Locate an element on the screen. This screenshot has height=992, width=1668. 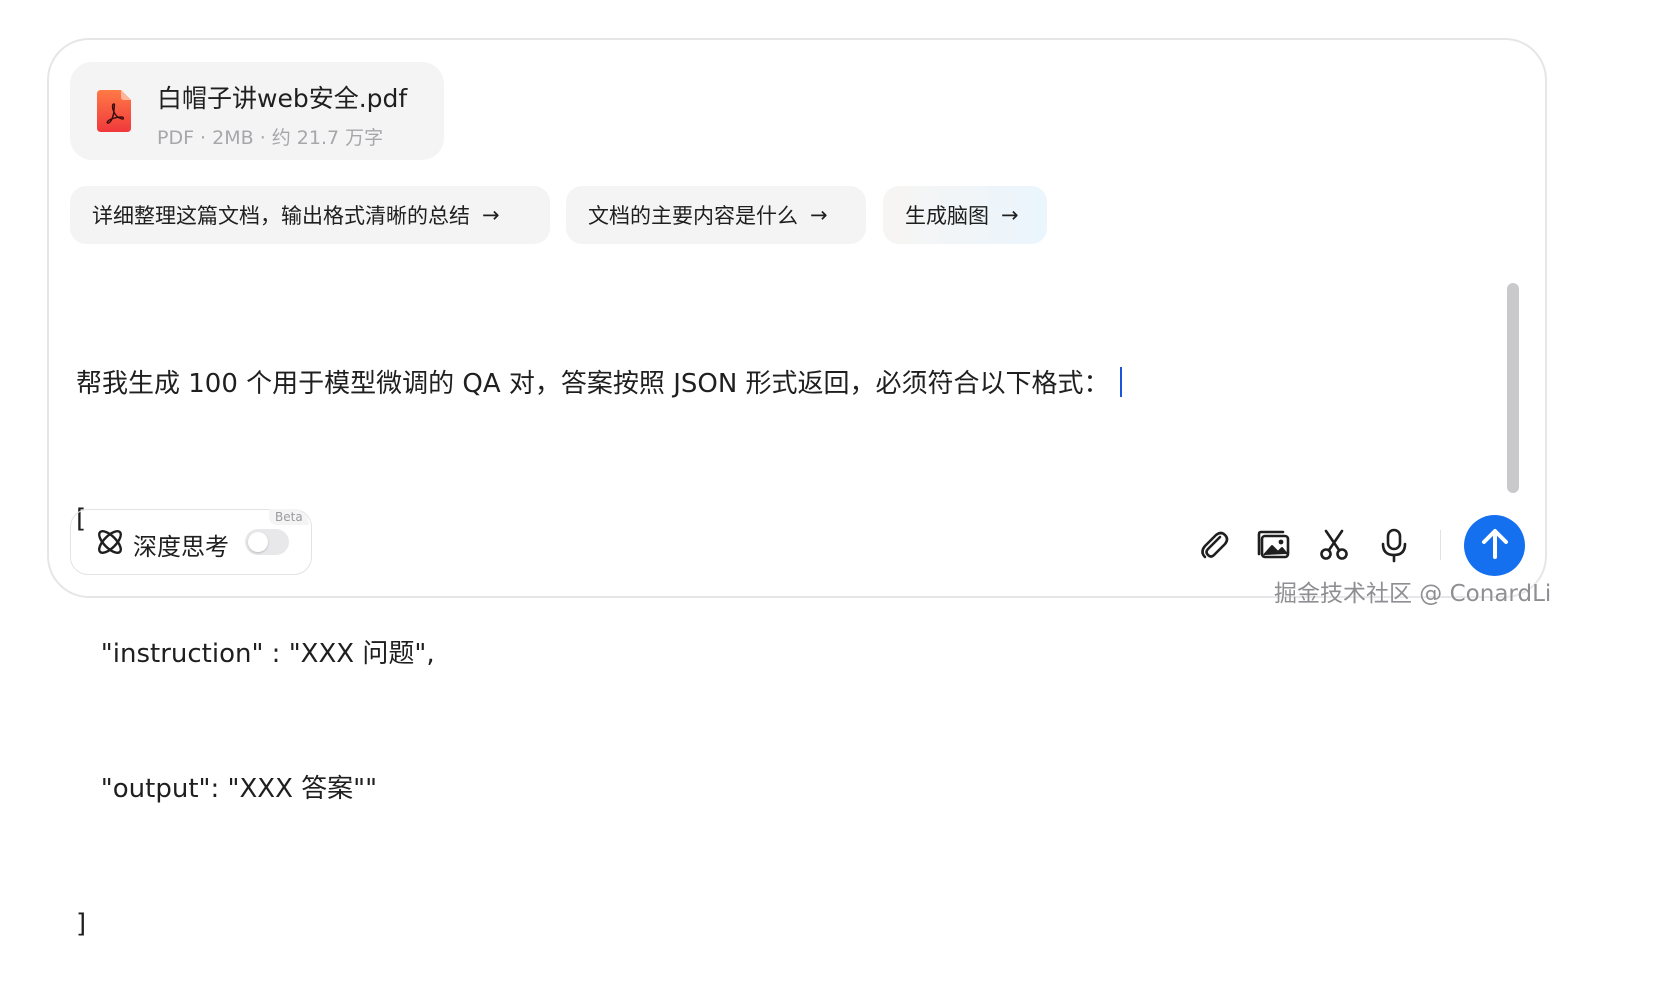
text-caret is located at coordinates (1120, 382).